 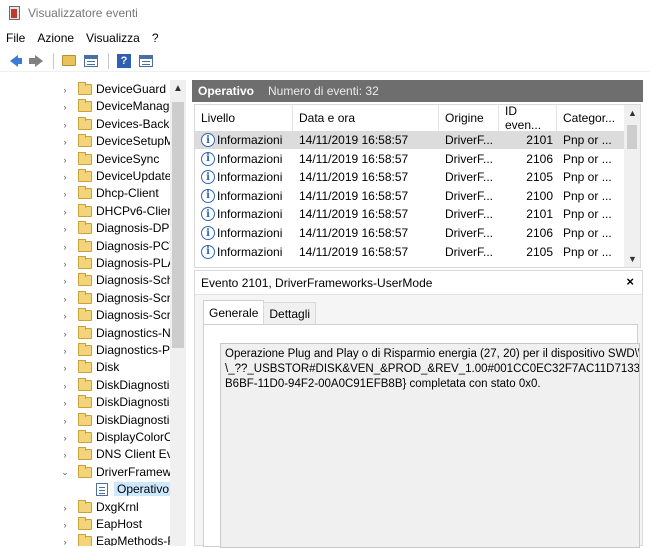 I want to click on tree-item: › Diagnosis-Sch, so click(x=86, y=280).